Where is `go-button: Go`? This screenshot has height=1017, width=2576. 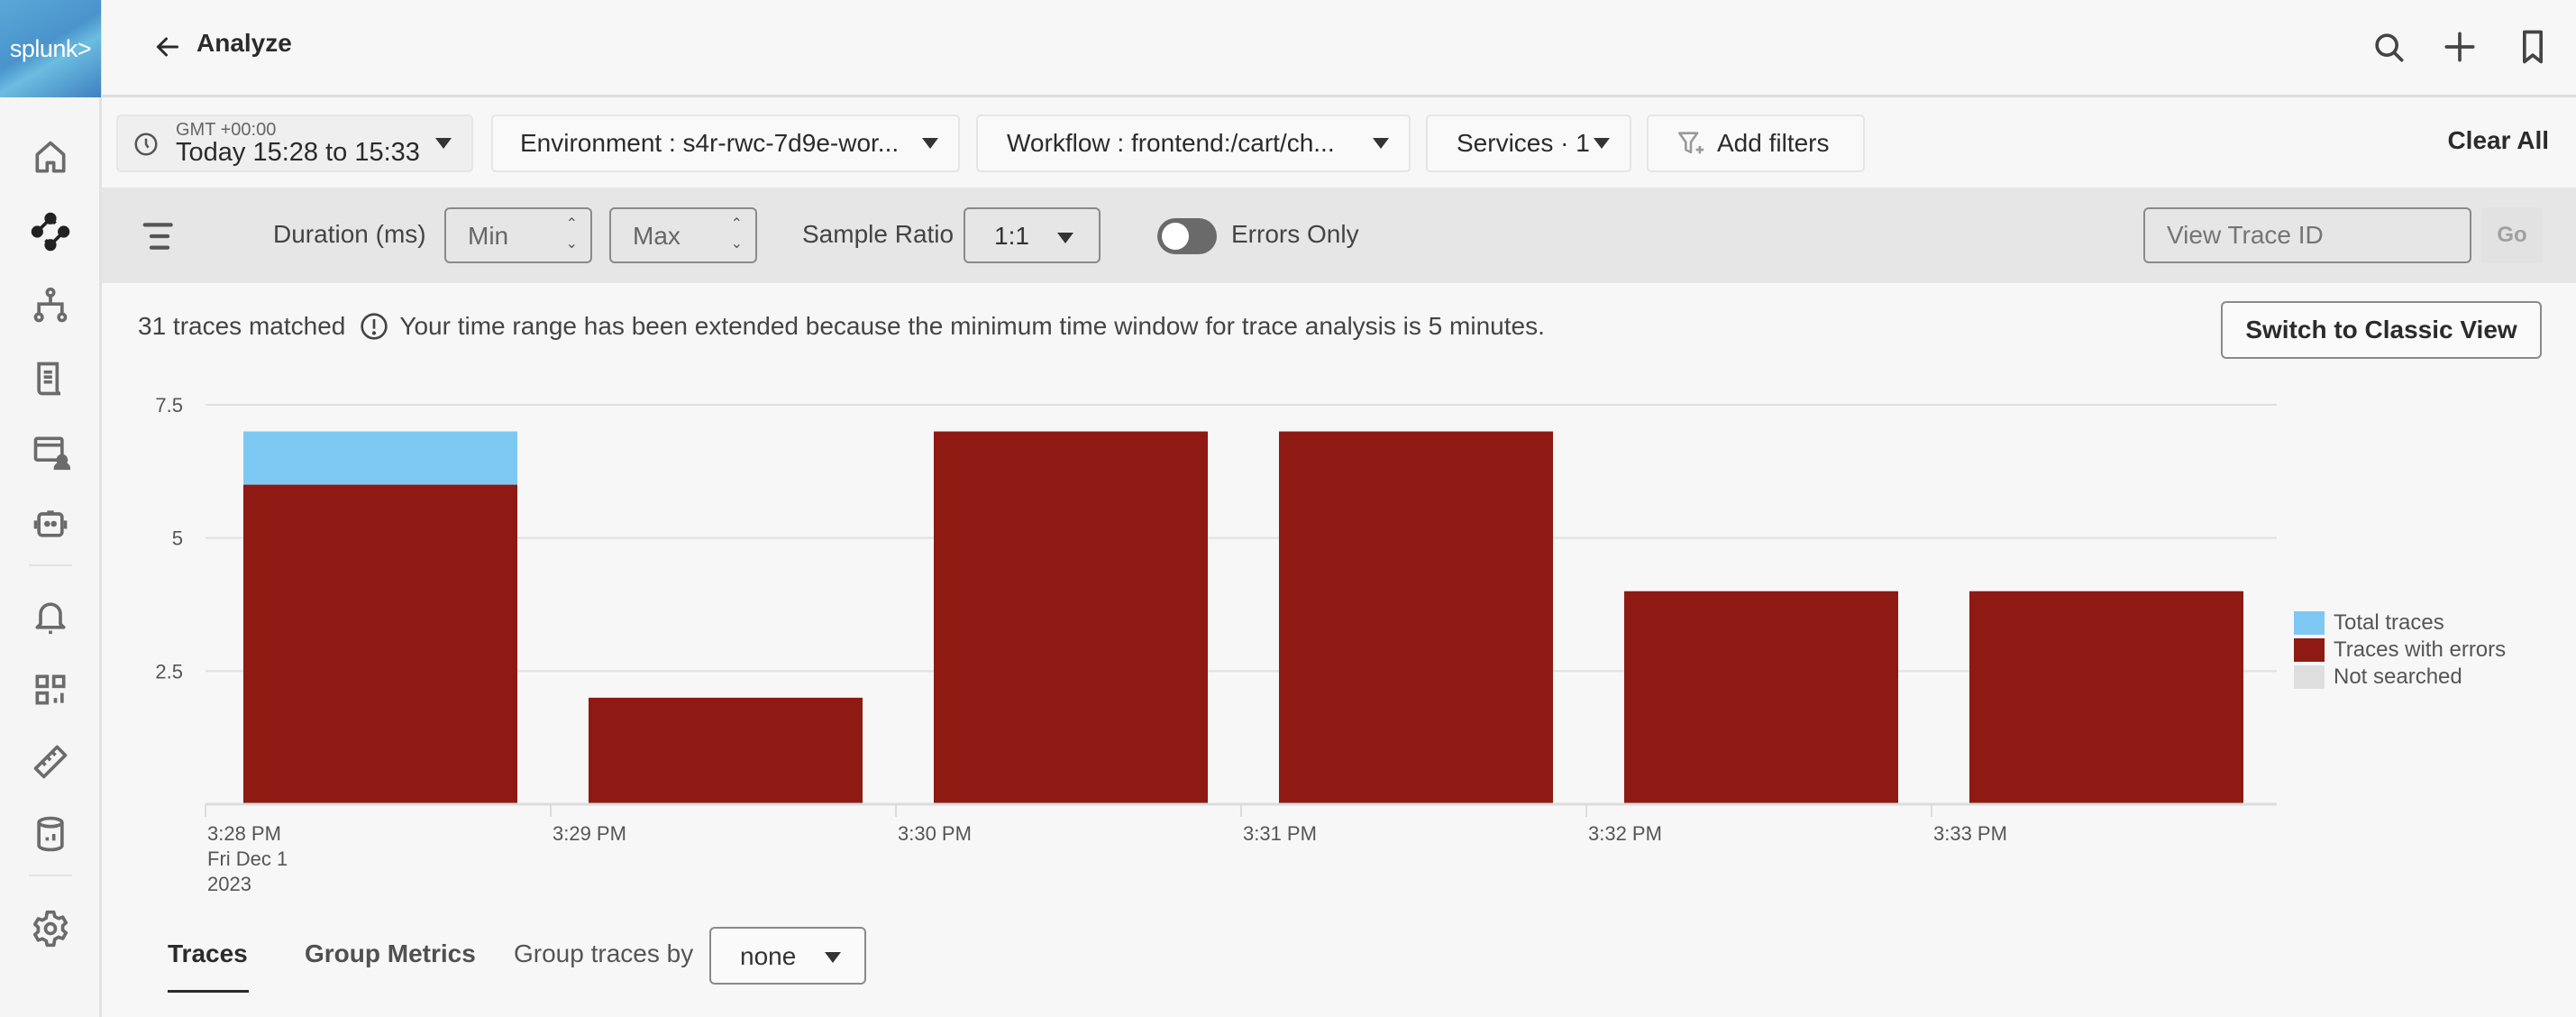 go-button: Go is located at coordinates (2512, 235).